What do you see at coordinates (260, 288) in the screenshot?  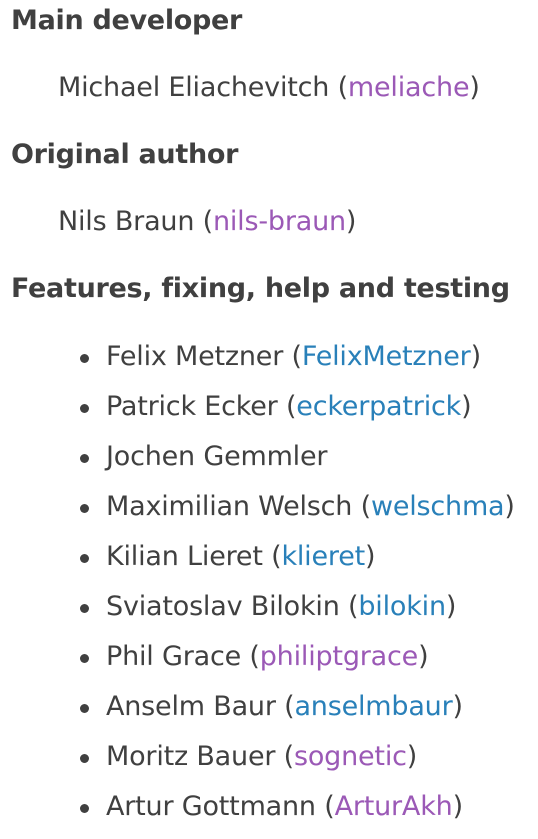 I see `contributors-heading: Features, fixing, help and testing` at bounding box center [260, 288].